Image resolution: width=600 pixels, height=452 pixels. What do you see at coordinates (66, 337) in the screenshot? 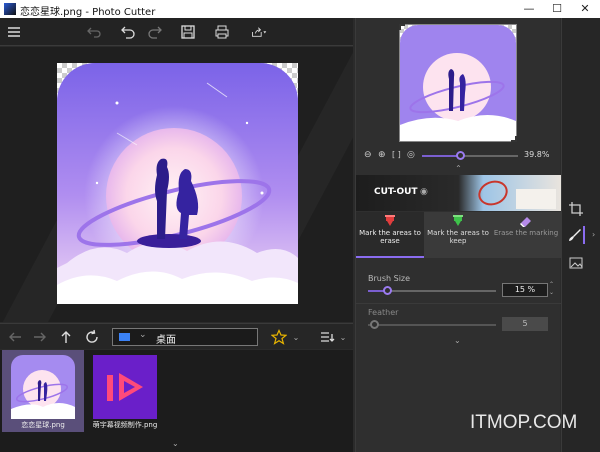
I see `up-arrow-icon` at bounding box center [66, 337].